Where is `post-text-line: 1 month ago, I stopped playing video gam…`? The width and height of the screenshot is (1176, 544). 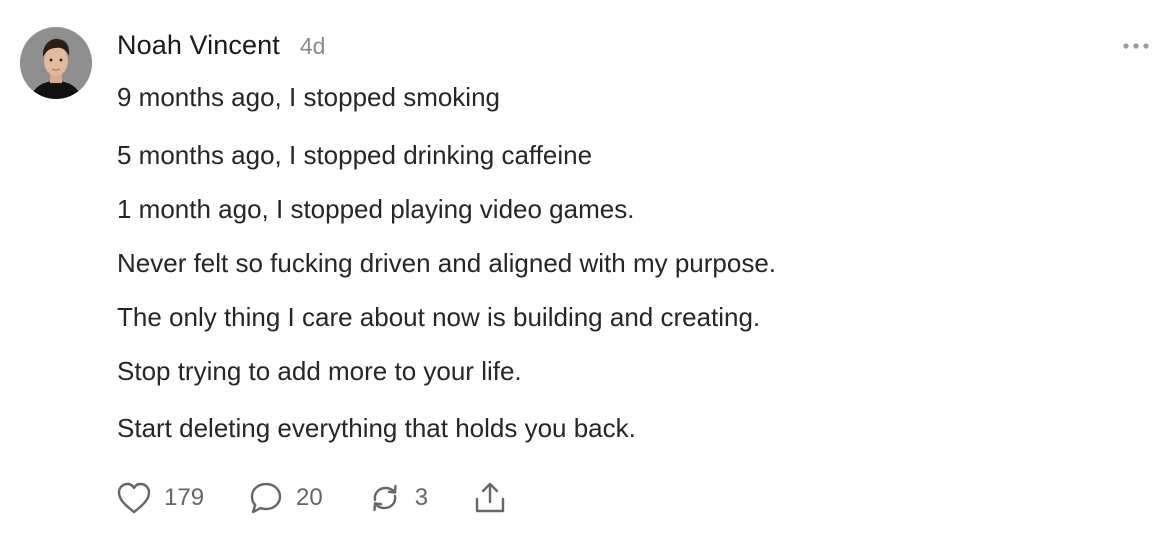 post-text-line: 1 month ago, I stopped playing video gam… is located at coordinates (376, 209).